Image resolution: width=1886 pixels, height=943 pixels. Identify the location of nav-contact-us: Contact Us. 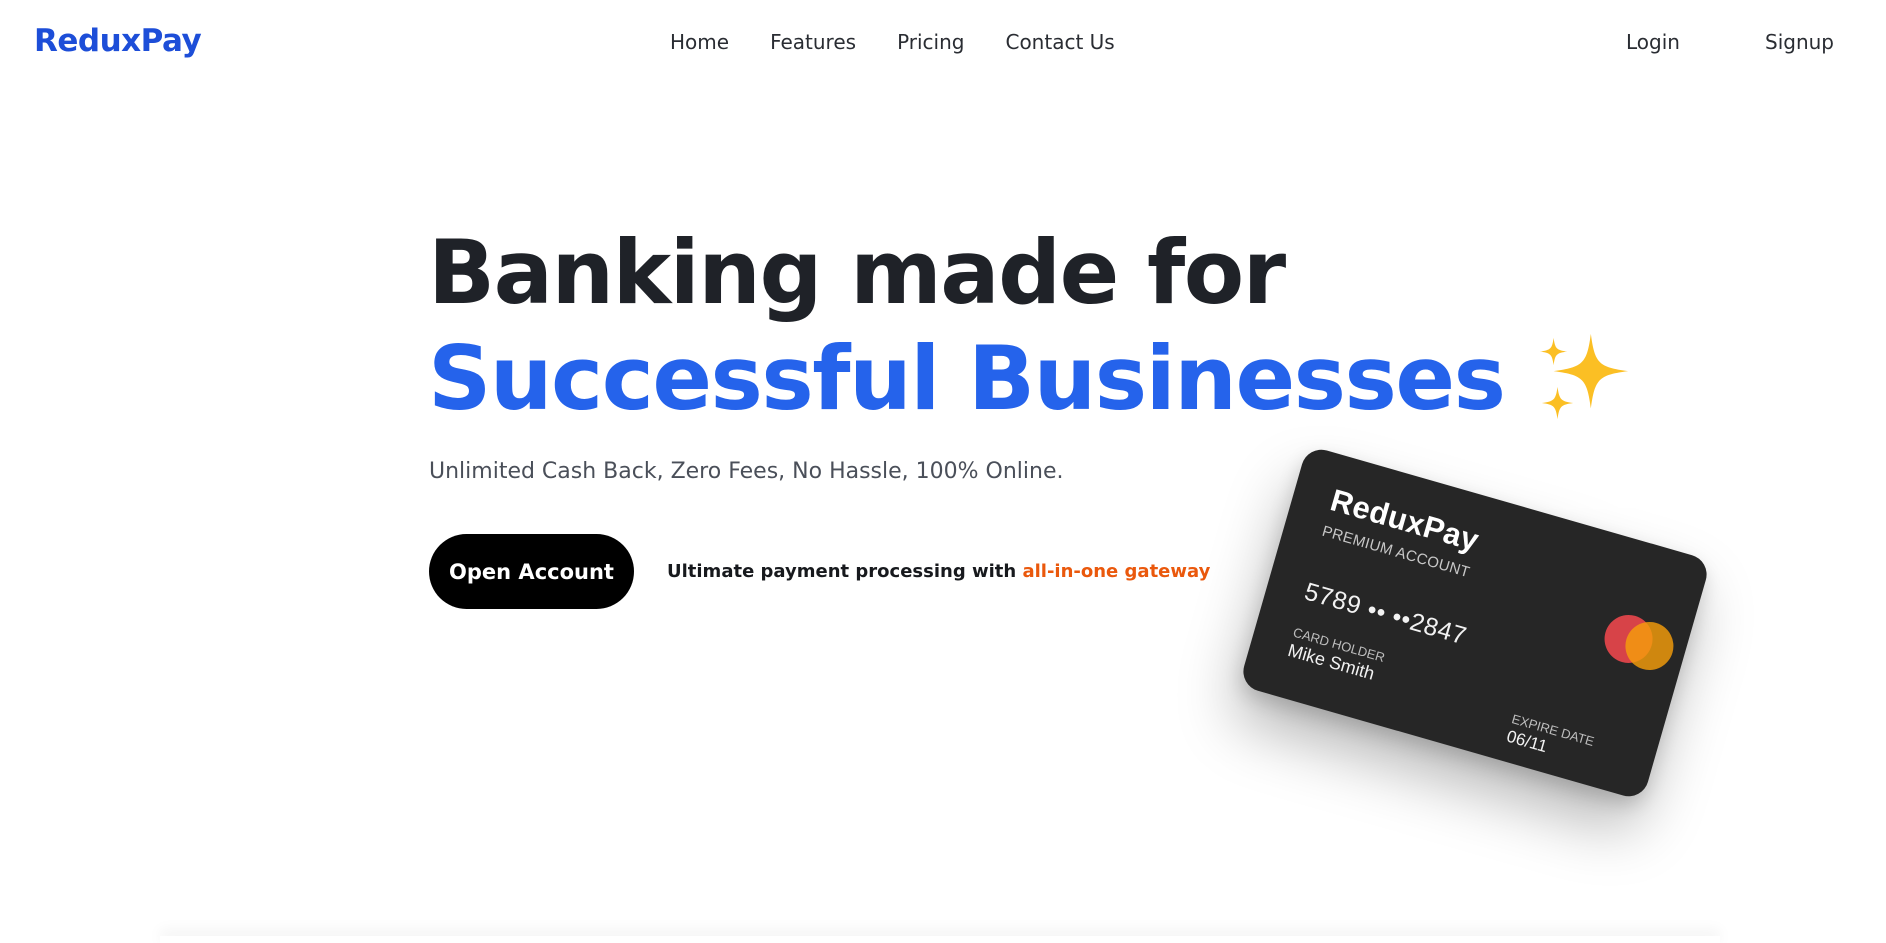
(1059, 42).